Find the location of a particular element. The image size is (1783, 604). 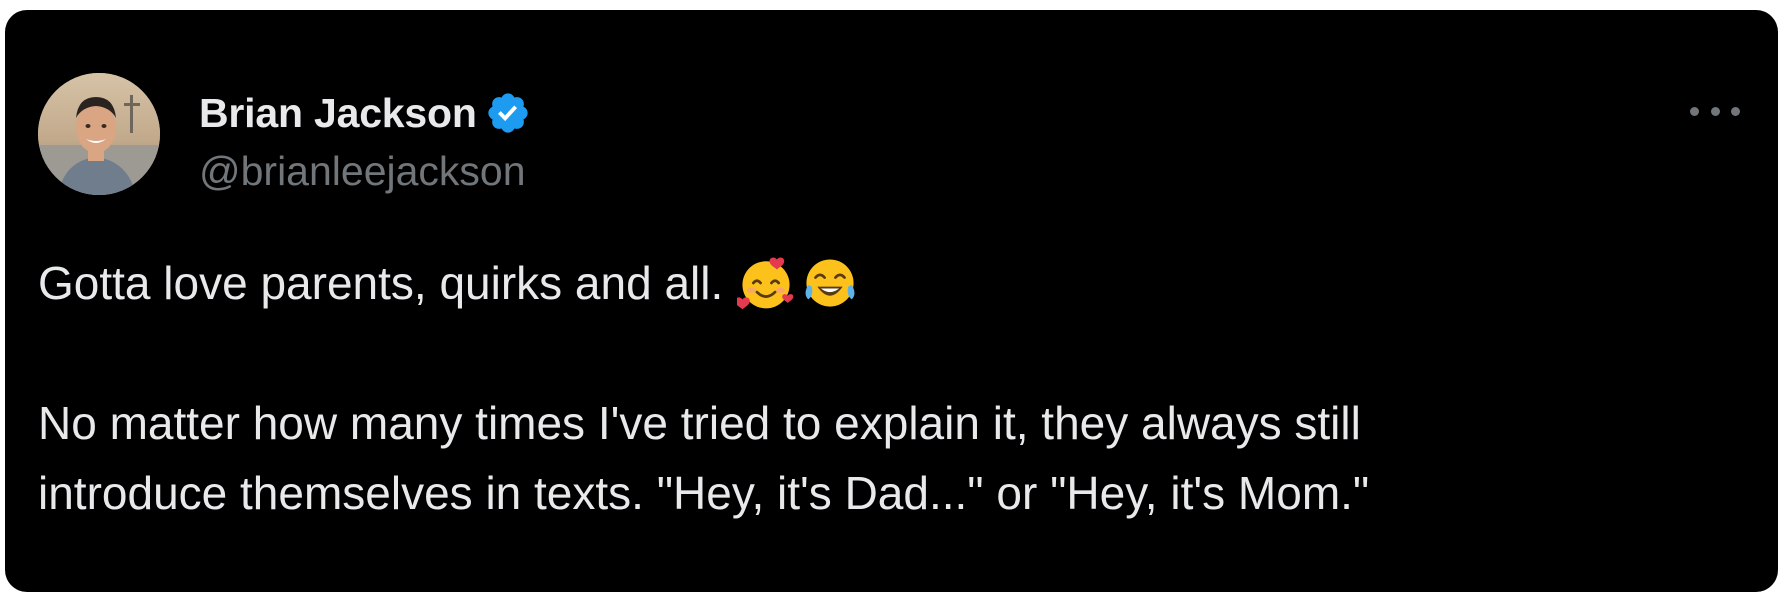

author-display-name: Brian Jackson is located at coordinates (338, 113).